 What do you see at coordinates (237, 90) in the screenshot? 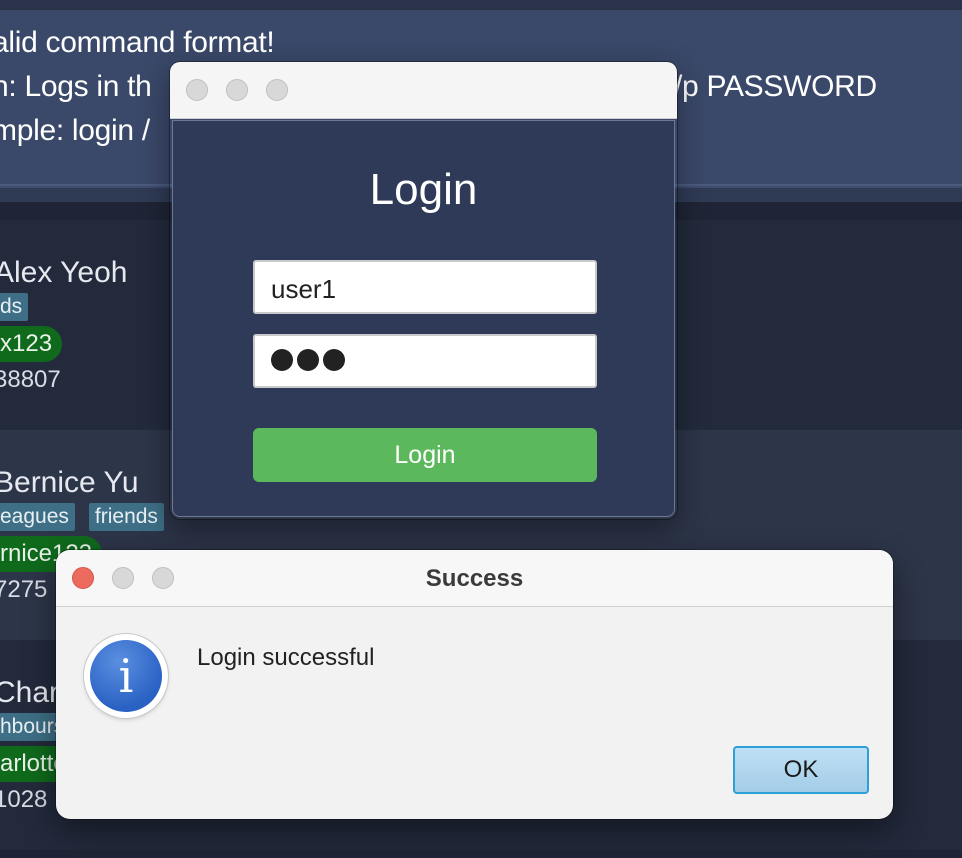
I see `minimize-window-button` at bounding box center [237, 90].